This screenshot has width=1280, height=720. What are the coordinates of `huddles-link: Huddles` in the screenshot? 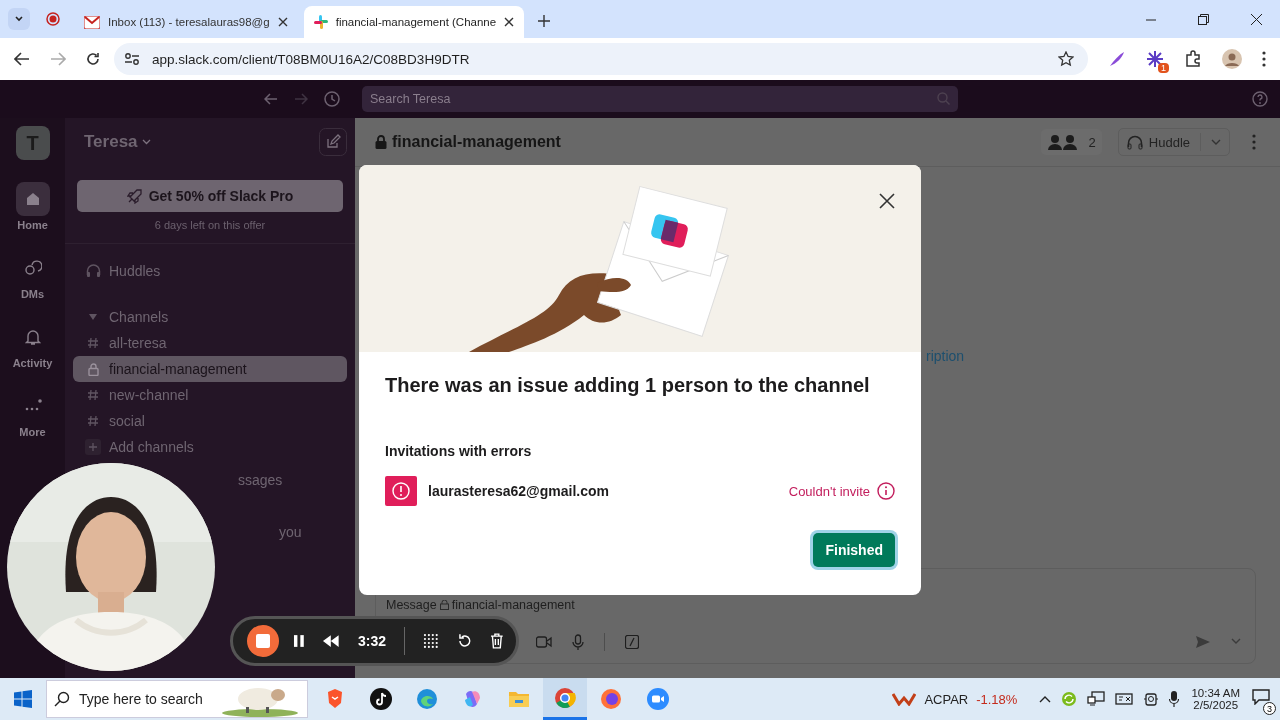 It's located at (210, 271).